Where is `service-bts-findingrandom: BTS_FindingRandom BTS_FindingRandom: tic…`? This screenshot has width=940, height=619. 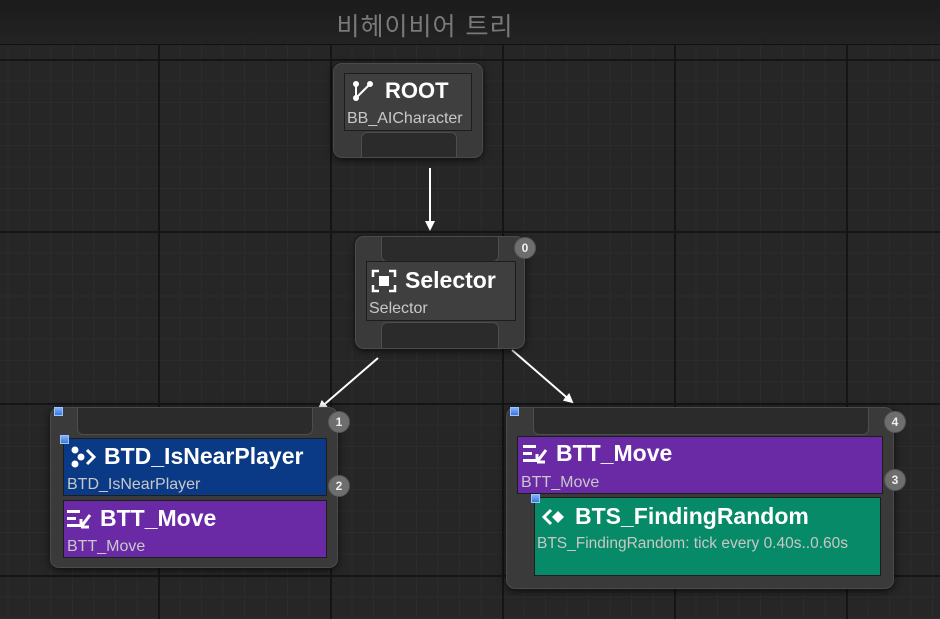 service-bts-findingrandom: BTS_FindingRandom BTS_FindingRandom: tic… is located at coordinates (706, 535).